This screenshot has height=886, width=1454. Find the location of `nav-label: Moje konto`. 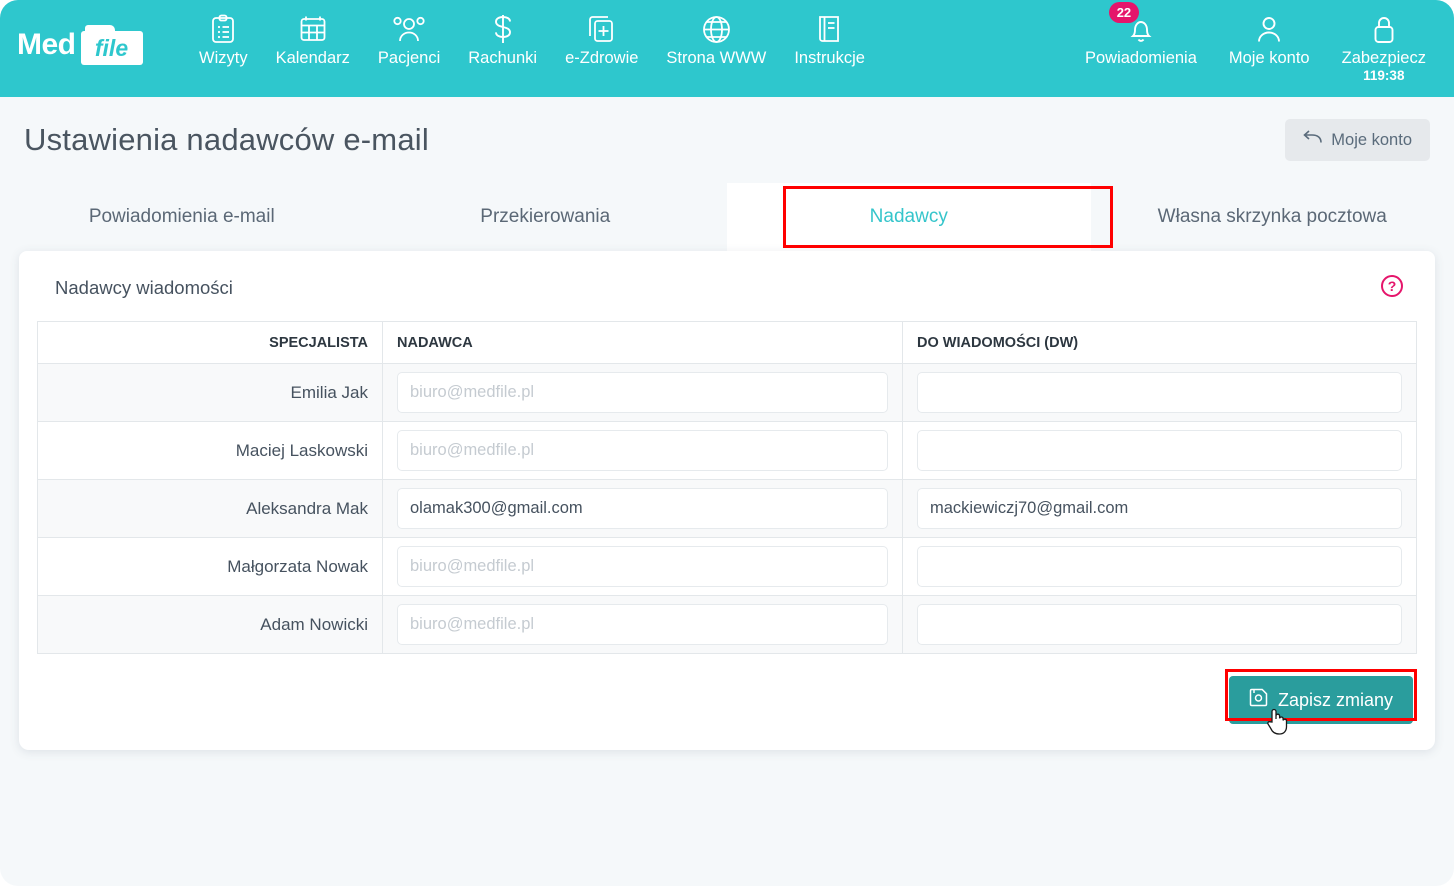

nav-label: Moje konto is located at coordinates (1269, 58).